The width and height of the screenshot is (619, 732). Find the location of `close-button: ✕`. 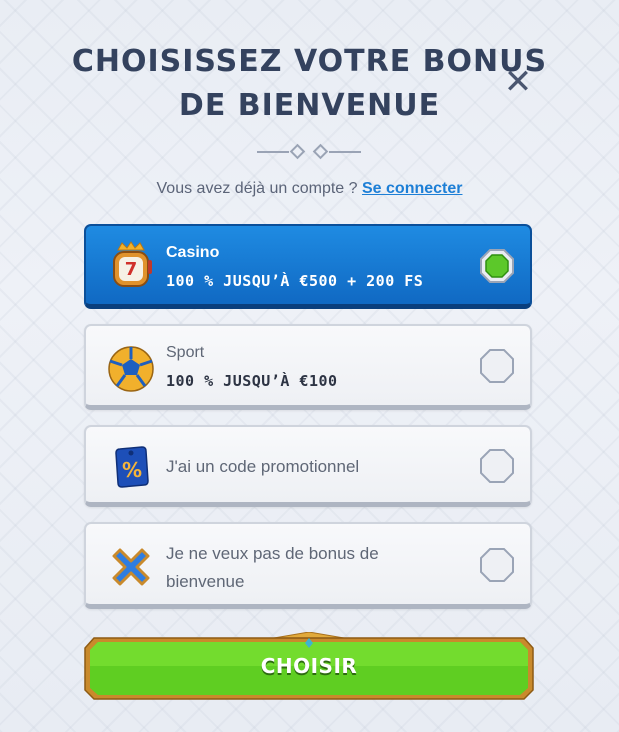

close-button: ✕ is located at coordinates (518, 82).